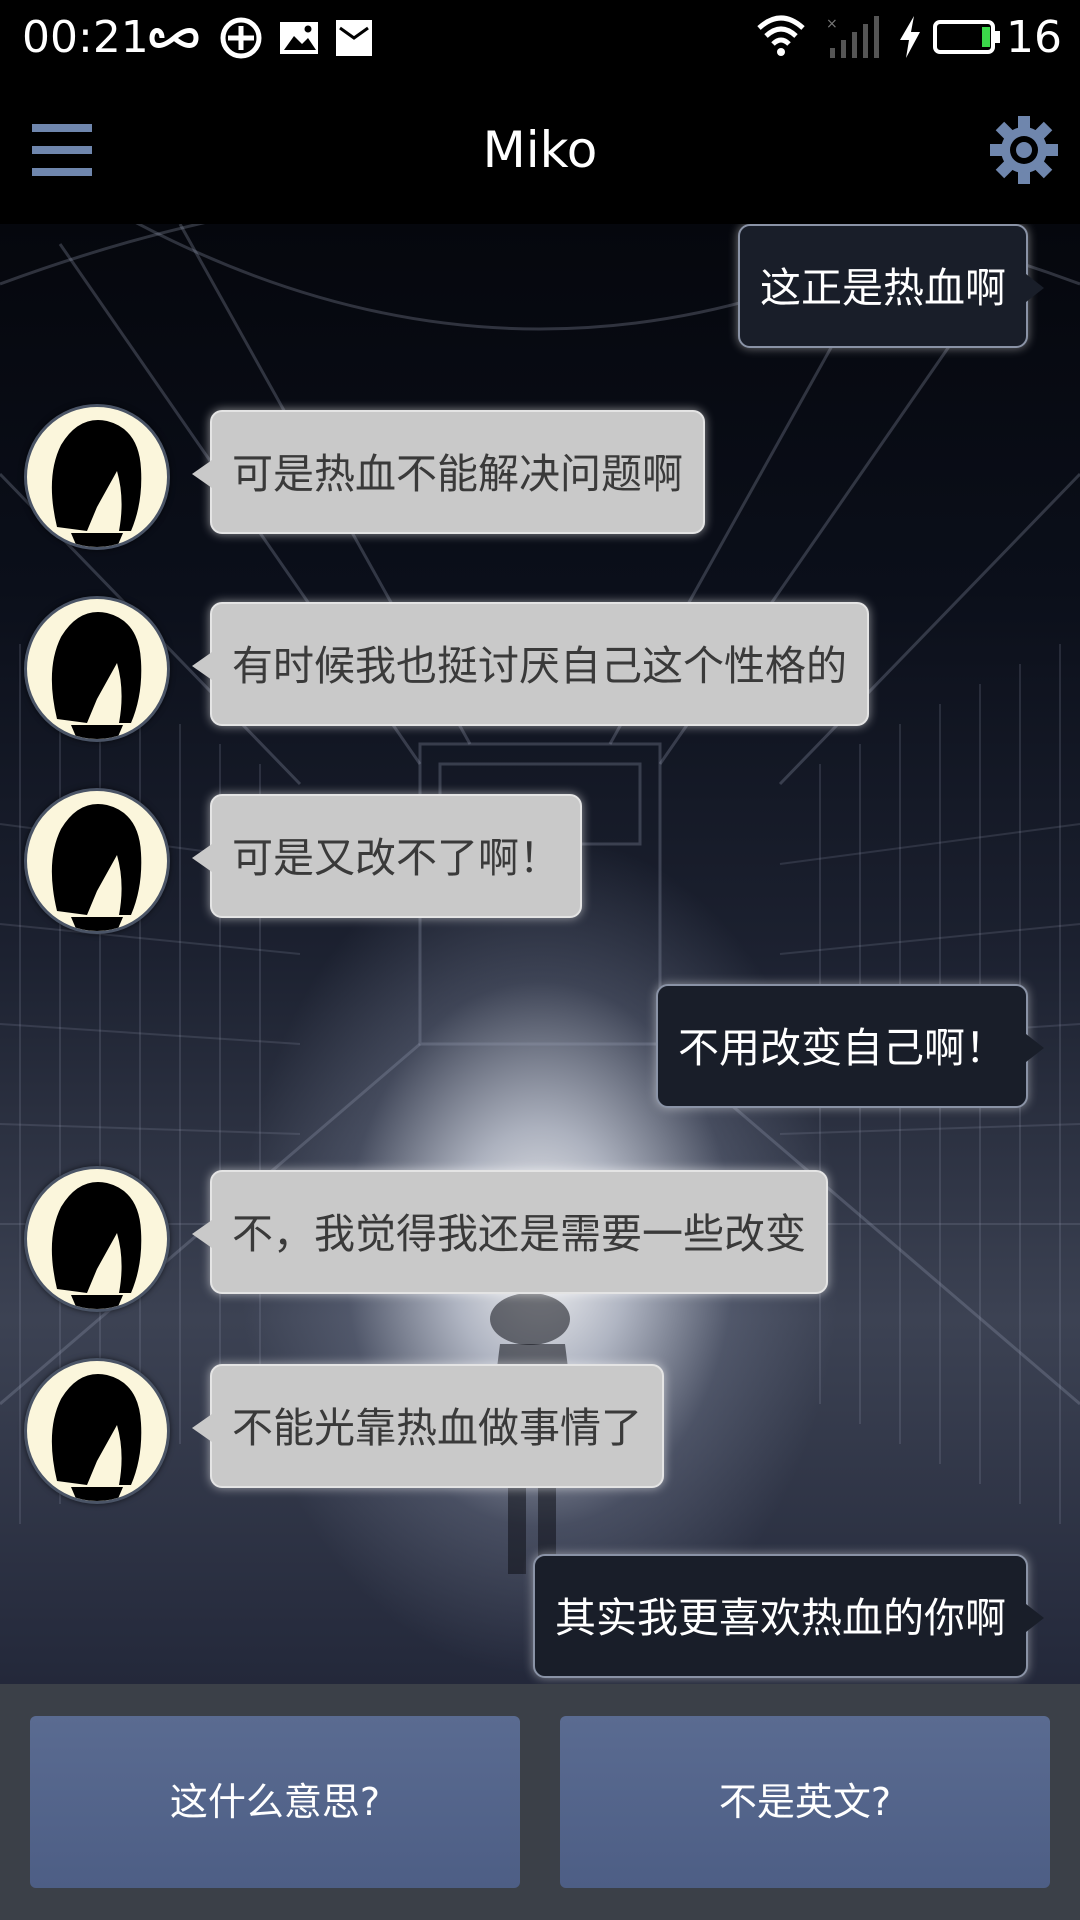 This screenshot has width=1080, height=1920. Describe the element at coordinates (354, 38) in the screenshot. I see `mail-icon` at that location.